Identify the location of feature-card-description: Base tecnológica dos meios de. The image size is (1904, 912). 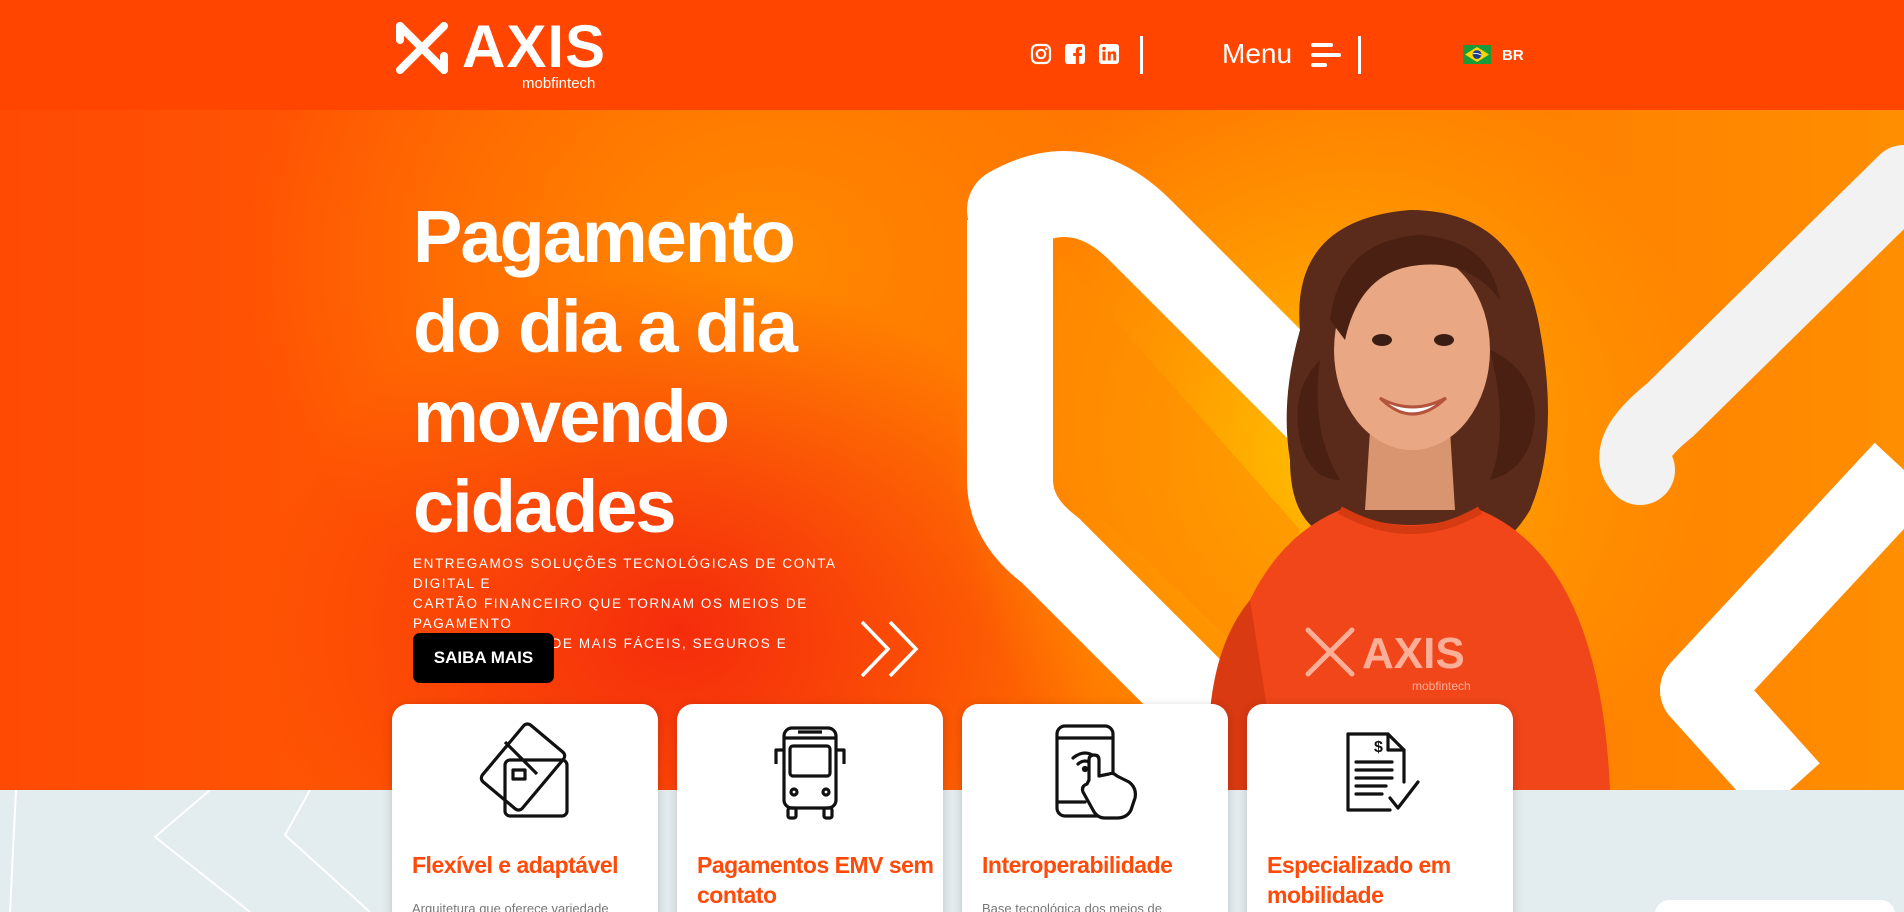
(1072, 906).